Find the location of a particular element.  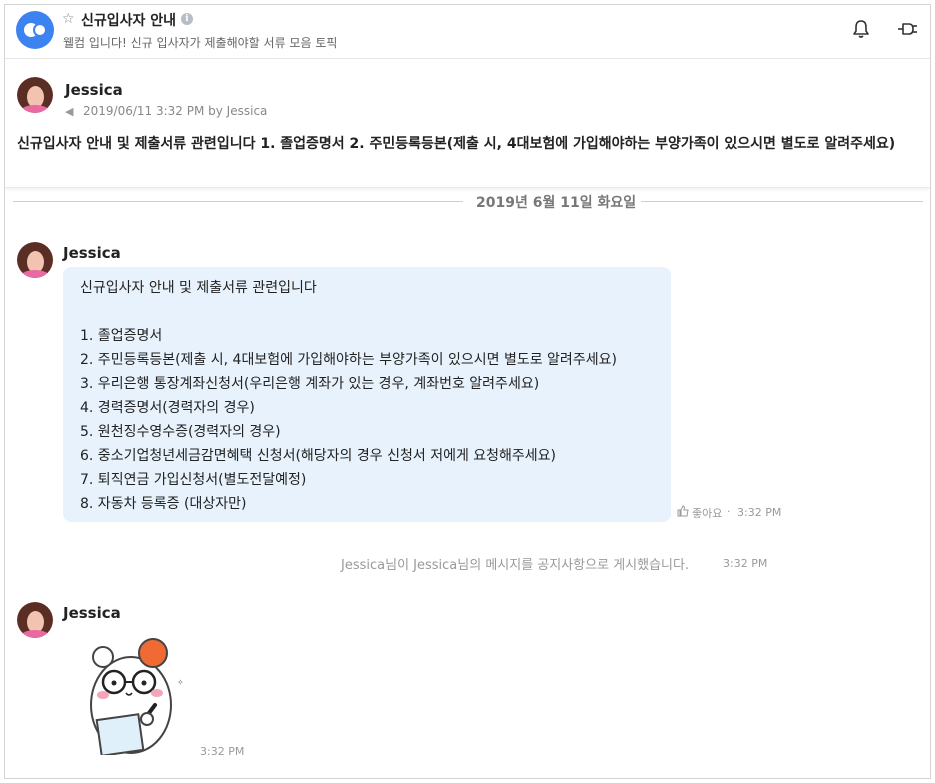

topic-logo-icon is located at coordinates (35, 30).